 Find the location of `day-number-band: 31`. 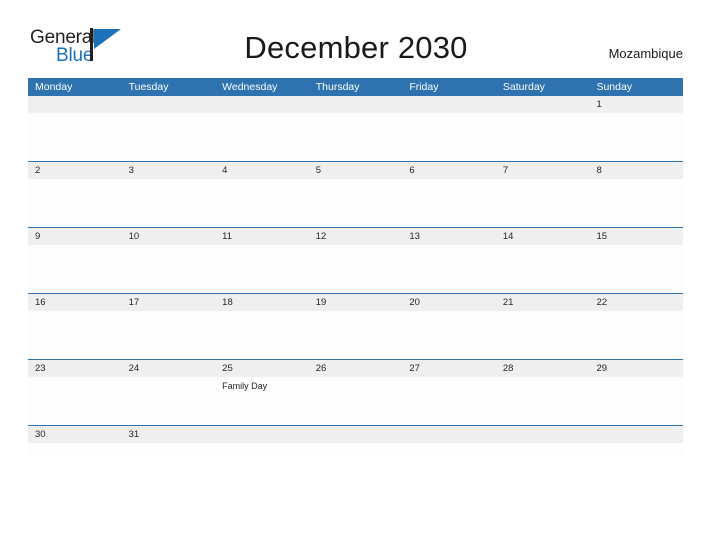

day-number-band: 31 is located at coordinates (168, 434).